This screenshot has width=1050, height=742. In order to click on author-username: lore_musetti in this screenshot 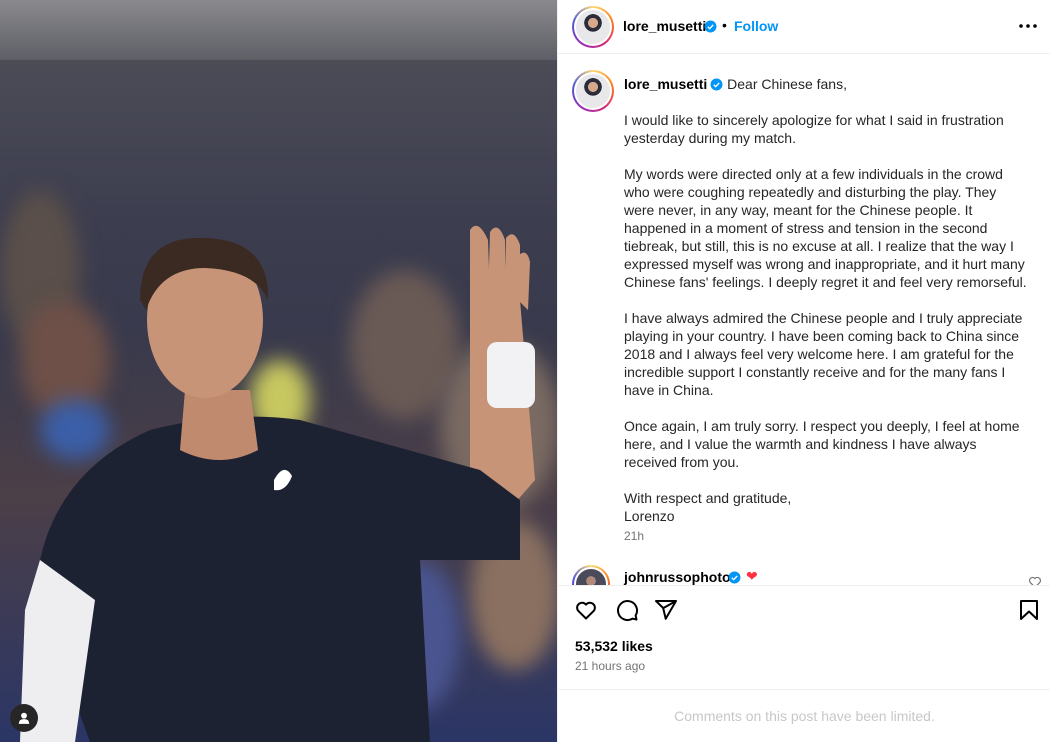, I will do `click(664, 26)`.